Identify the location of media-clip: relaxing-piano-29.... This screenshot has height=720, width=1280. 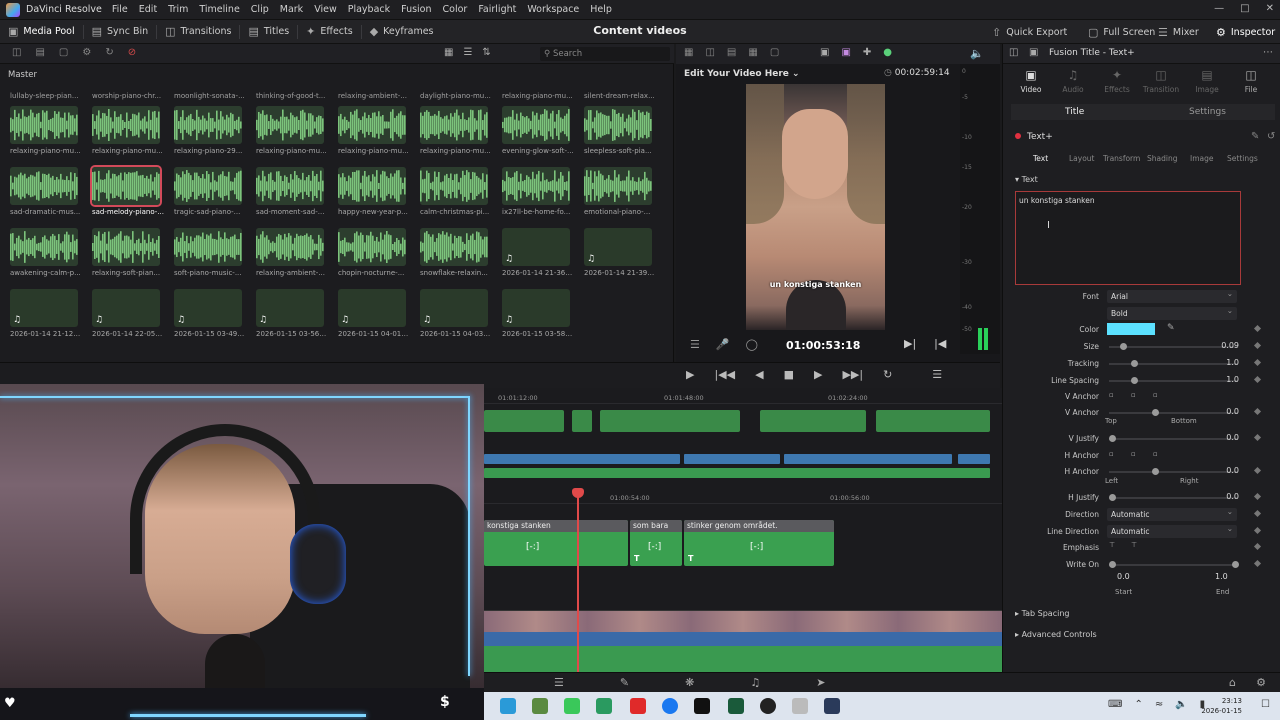
(208, 130).